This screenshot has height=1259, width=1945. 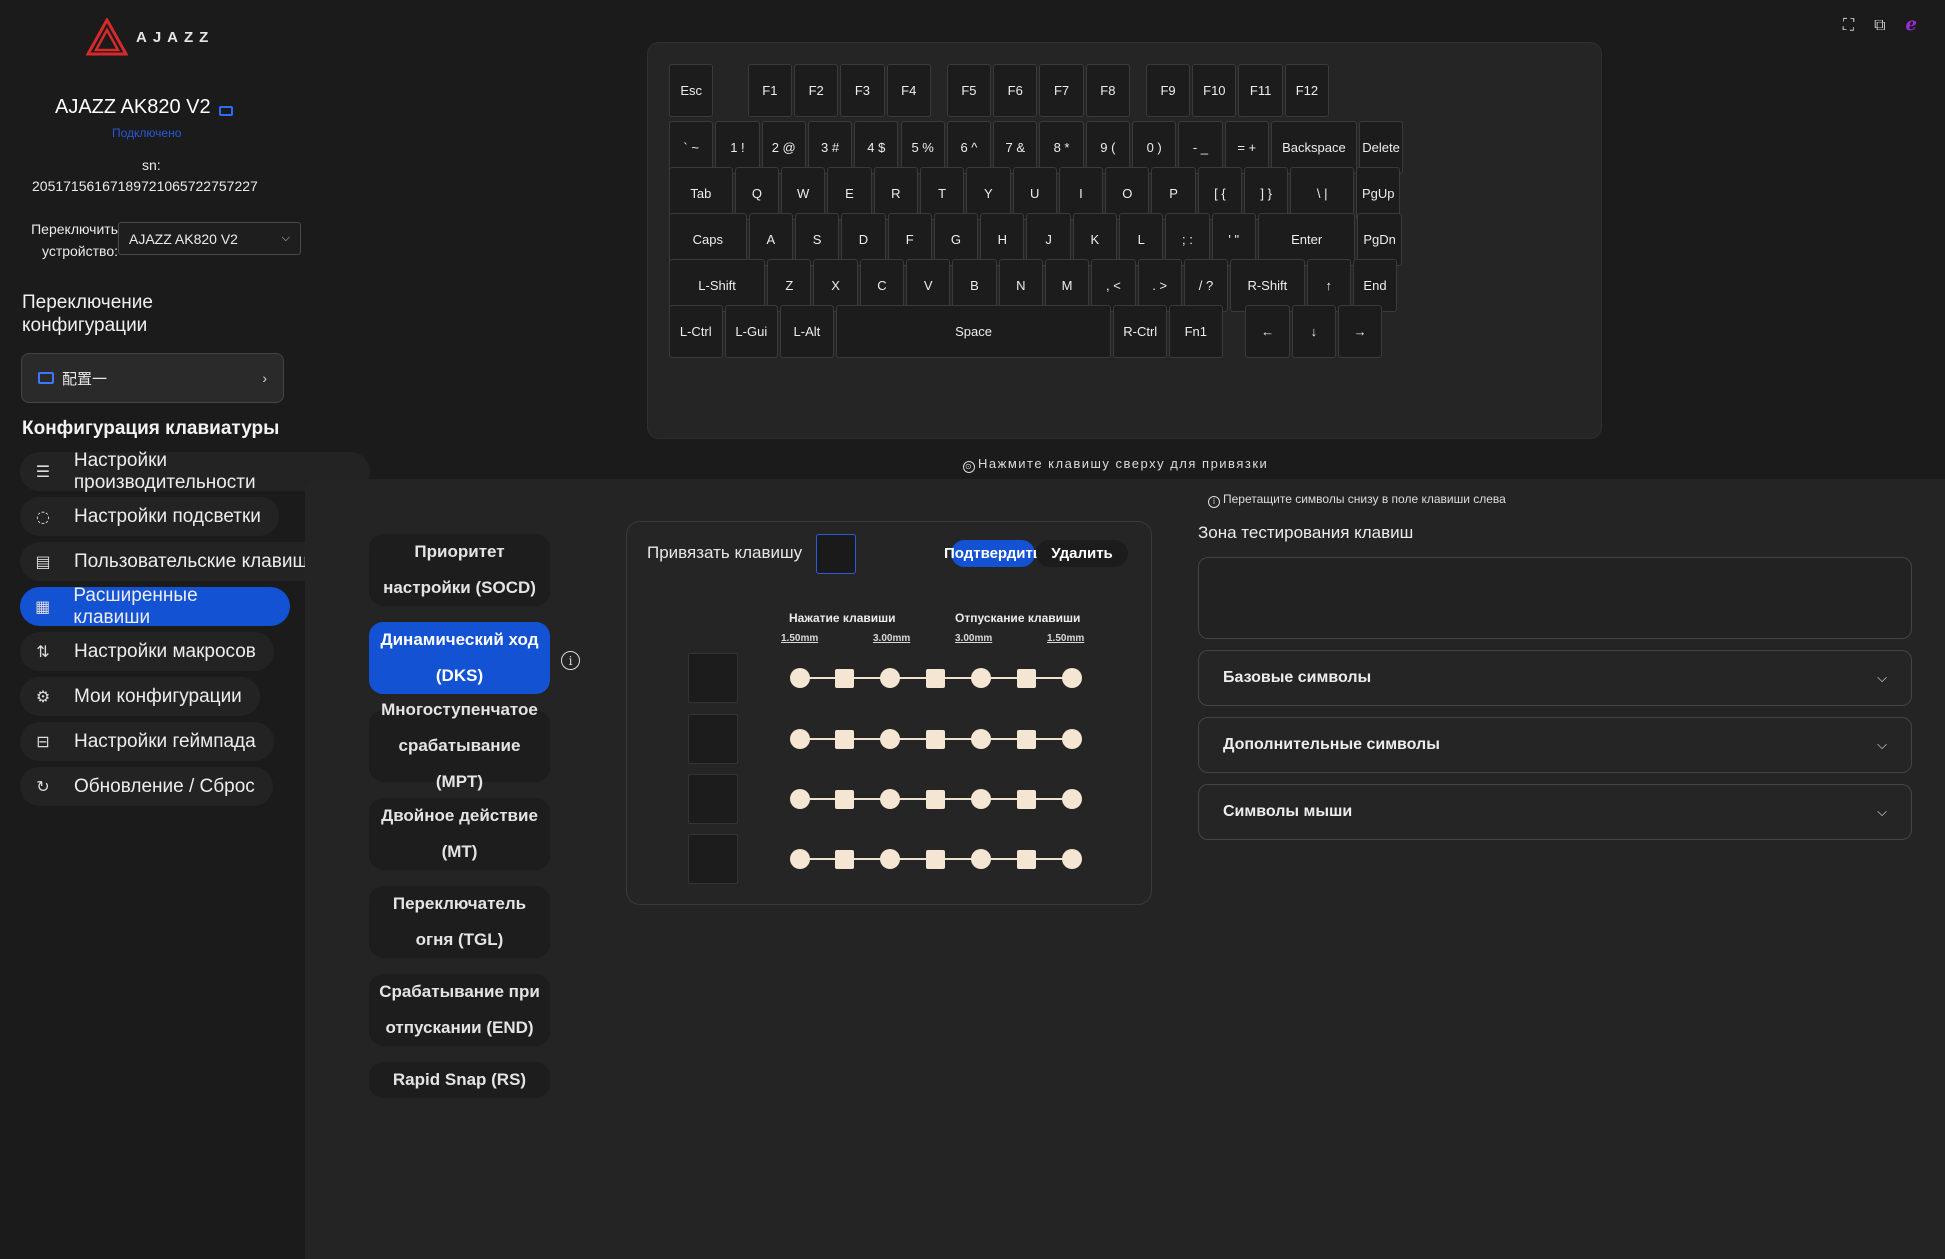 What do you see at coordinates (908, 90) in the screenshot?
I see `key-0-4: F4` at bounding box center [908, 90].